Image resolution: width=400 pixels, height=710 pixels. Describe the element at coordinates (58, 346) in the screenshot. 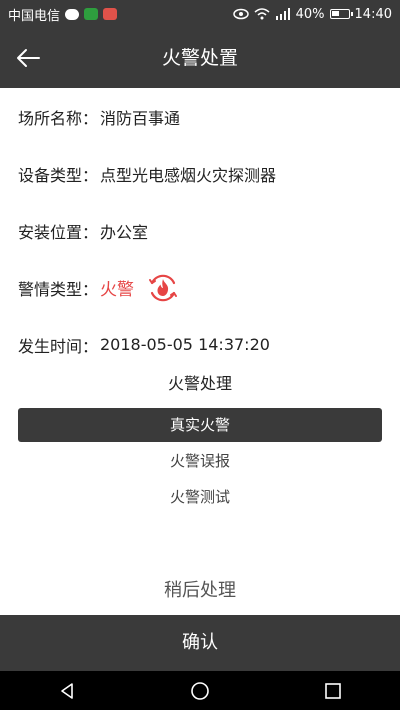

I see `time-label: 发生时间：` at that location.